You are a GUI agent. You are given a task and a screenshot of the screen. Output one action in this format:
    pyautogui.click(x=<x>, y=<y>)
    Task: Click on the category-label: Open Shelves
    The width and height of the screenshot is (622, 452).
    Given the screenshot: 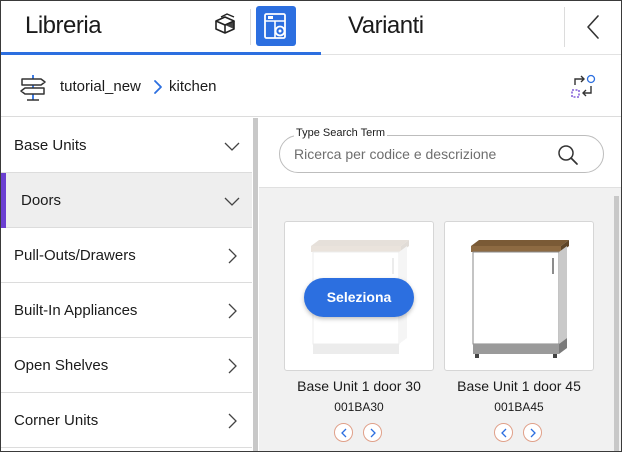 What is the action you would take?
    pyautogui.click(x=61, y=365)
    